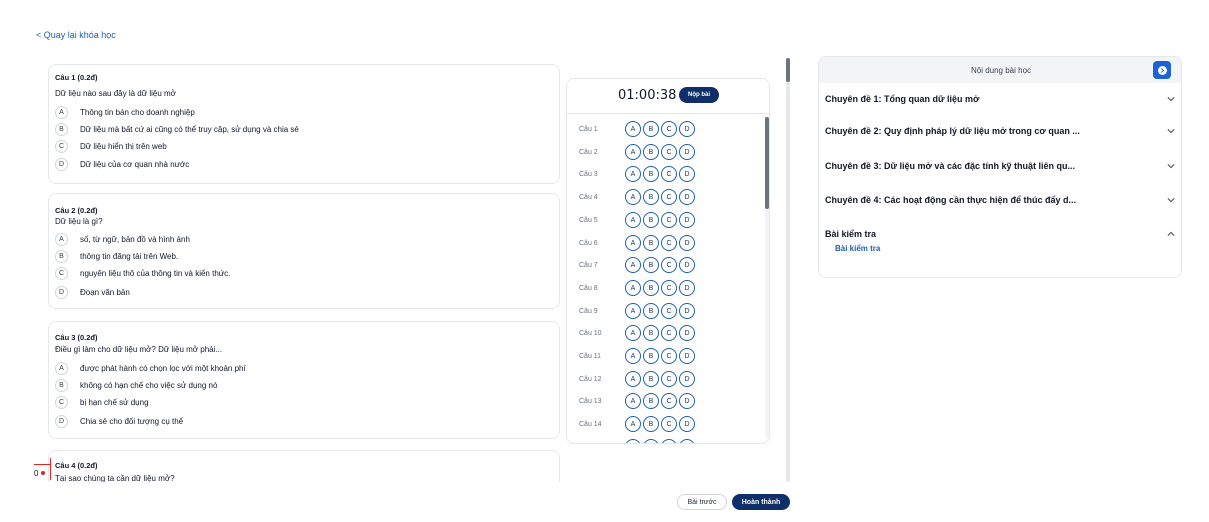  I want to click on answer-row: Câu 10 A B C D, so click(665, 334).